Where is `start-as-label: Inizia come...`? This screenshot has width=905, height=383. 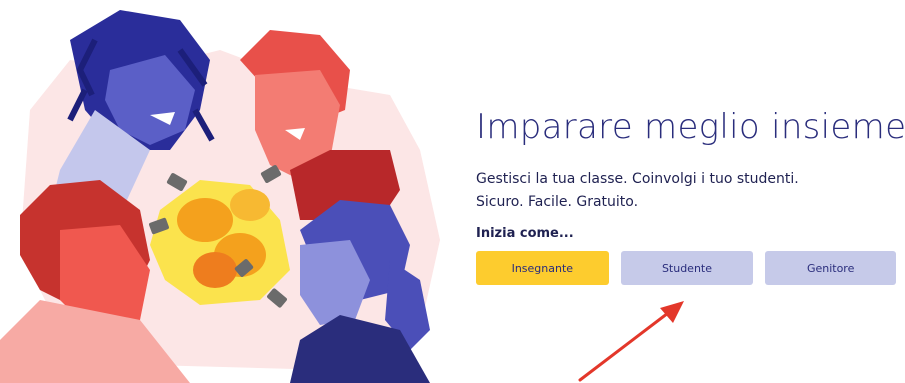
start-as-label: Inizia come... is located at coordinates (525, 233).